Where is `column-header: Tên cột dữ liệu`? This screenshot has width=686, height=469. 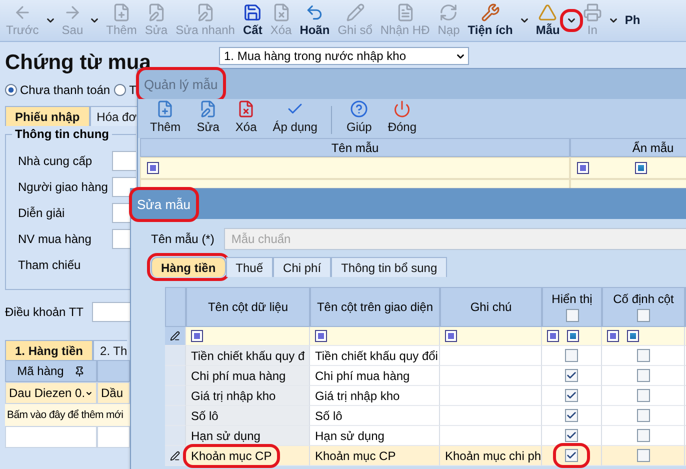 column-header: Tên cột dữ liệu is located at coordinates (248, 307).